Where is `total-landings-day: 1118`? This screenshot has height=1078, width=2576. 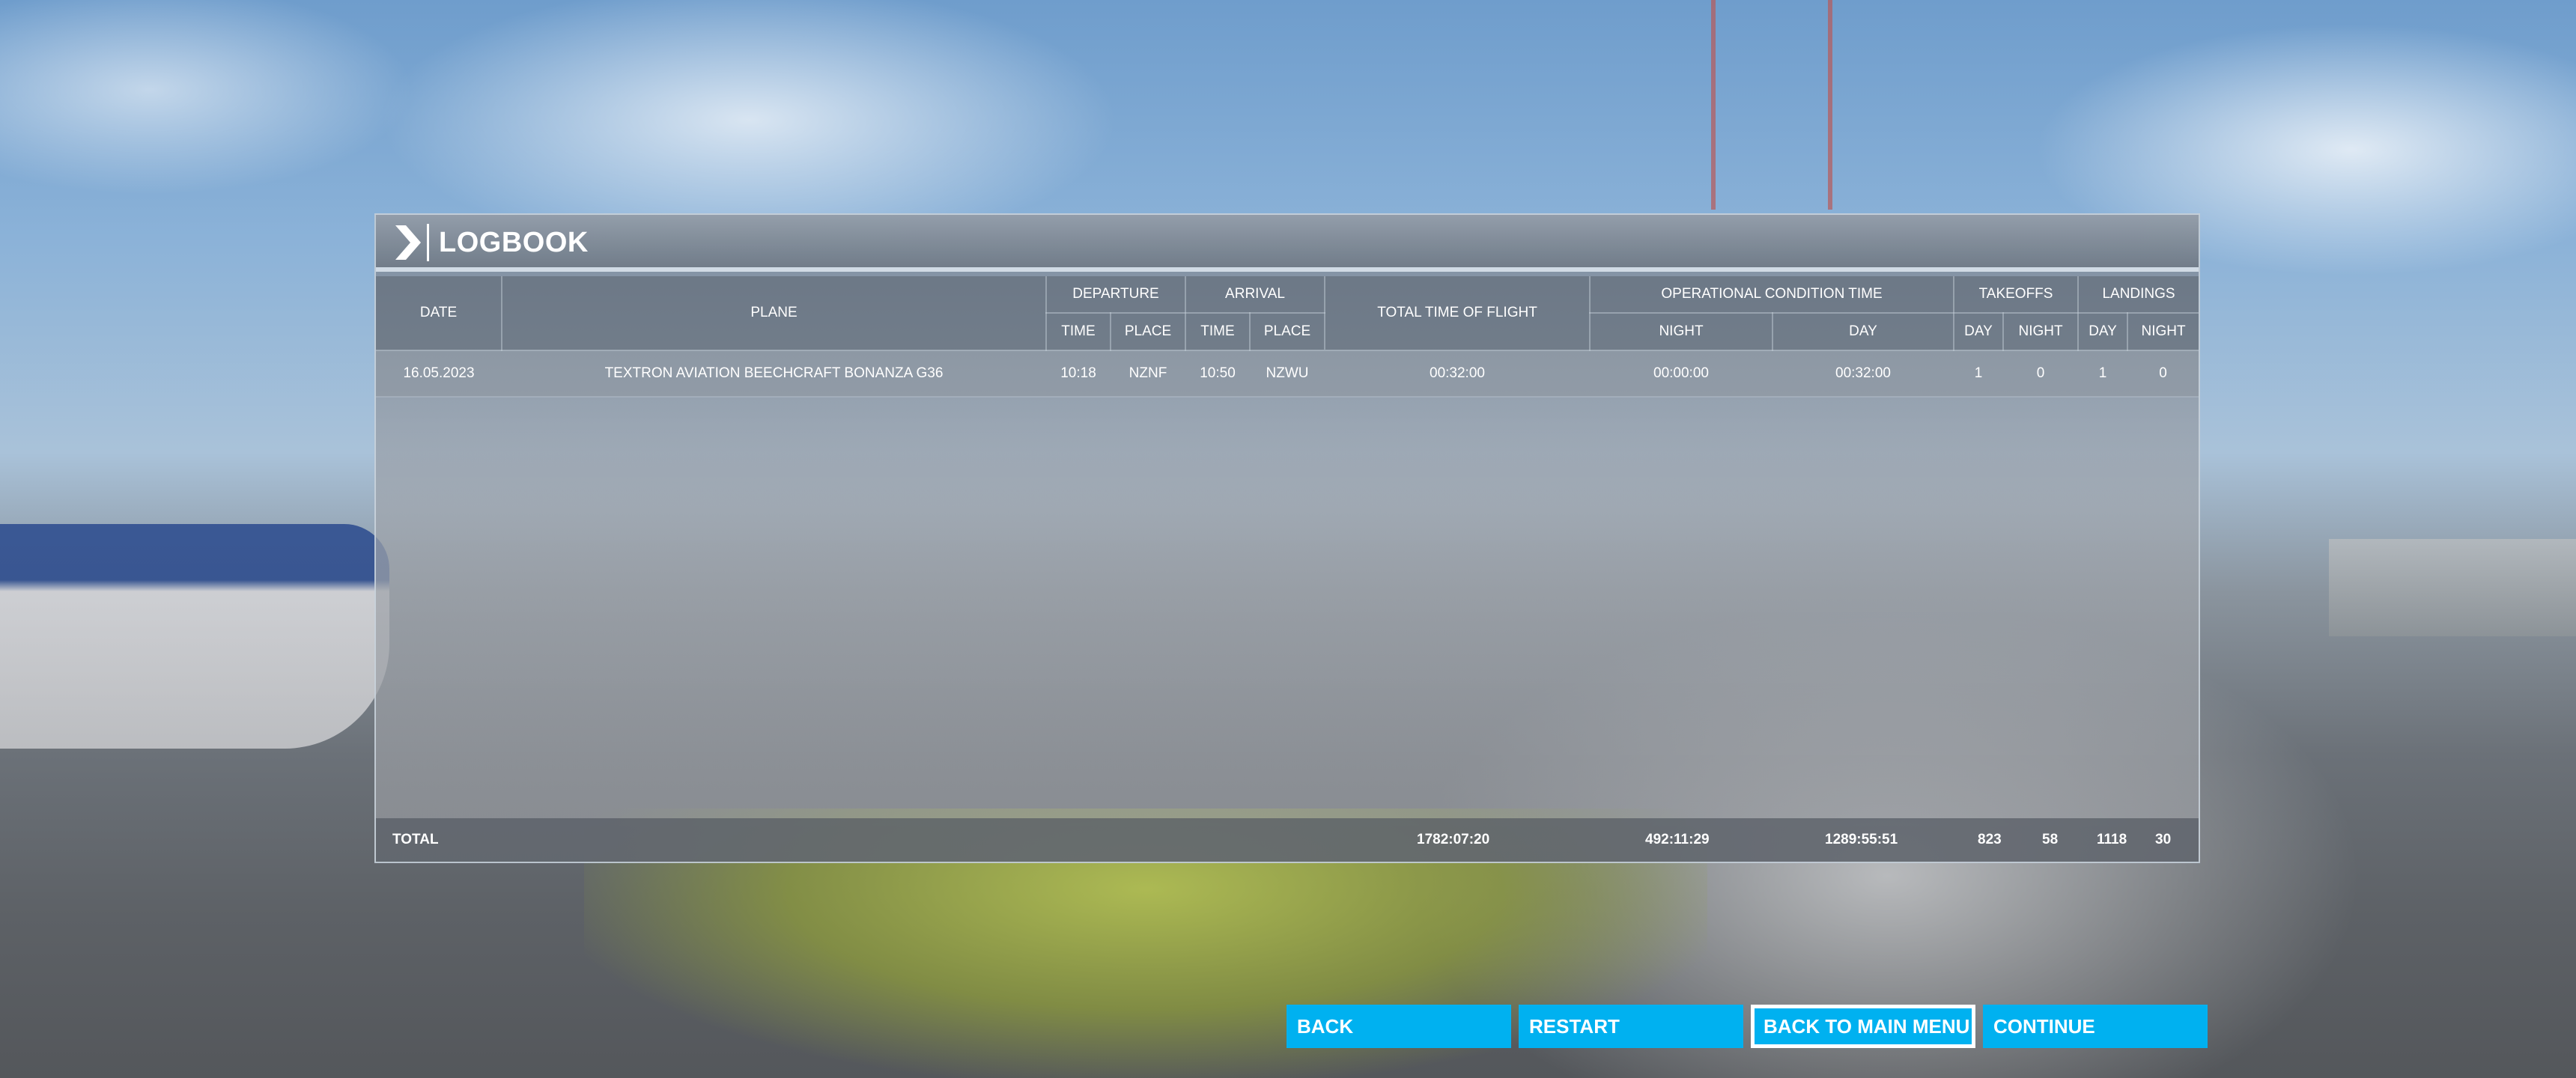
total-landings-day: 1118 is located at coordinates (2112, 839).